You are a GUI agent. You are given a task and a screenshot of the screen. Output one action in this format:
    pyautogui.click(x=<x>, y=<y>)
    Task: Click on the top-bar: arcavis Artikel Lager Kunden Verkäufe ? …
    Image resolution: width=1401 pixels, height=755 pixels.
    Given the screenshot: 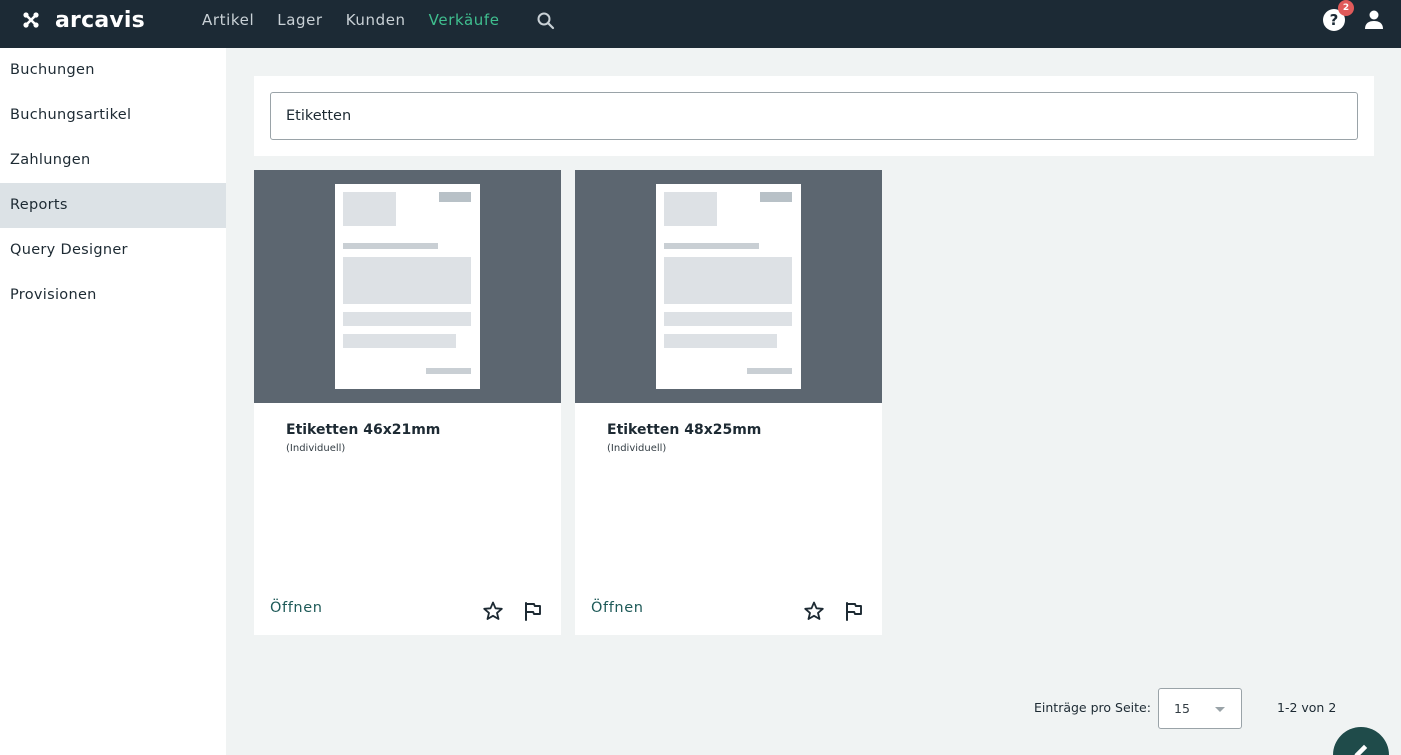 What is the action you would take?
    pyautogui.click(x=700, y=24)
    